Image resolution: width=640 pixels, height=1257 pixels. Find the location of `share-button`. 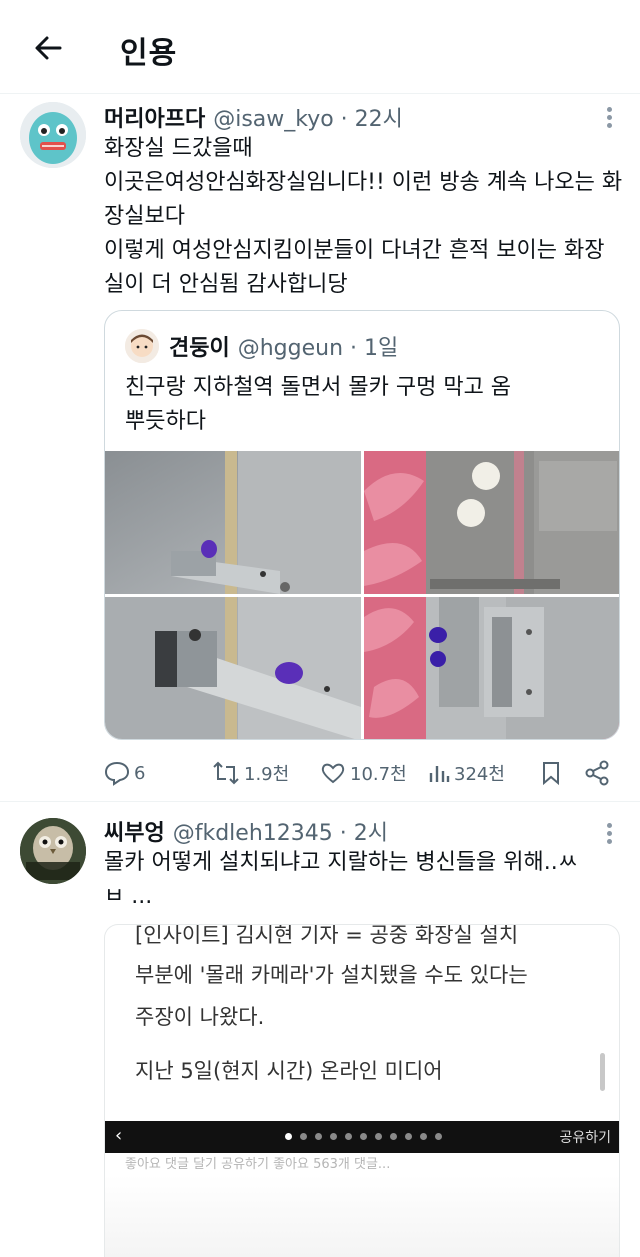

share-button is located at coordinates (599, 773).